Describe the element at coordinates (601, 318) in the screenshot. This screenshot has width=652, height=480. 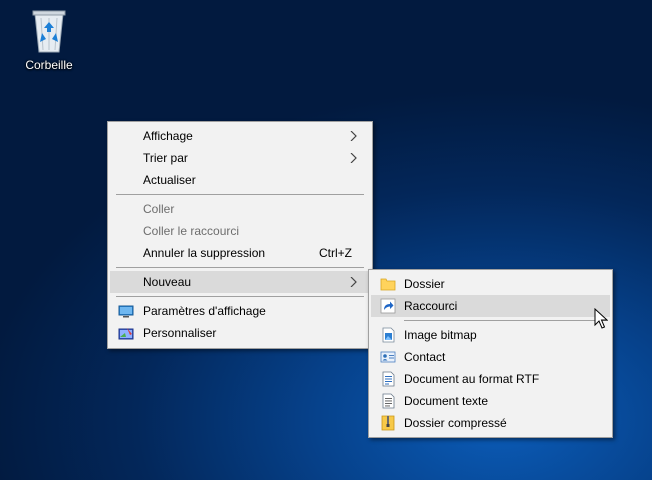
I see `mouse-pointer-icon` at that location.